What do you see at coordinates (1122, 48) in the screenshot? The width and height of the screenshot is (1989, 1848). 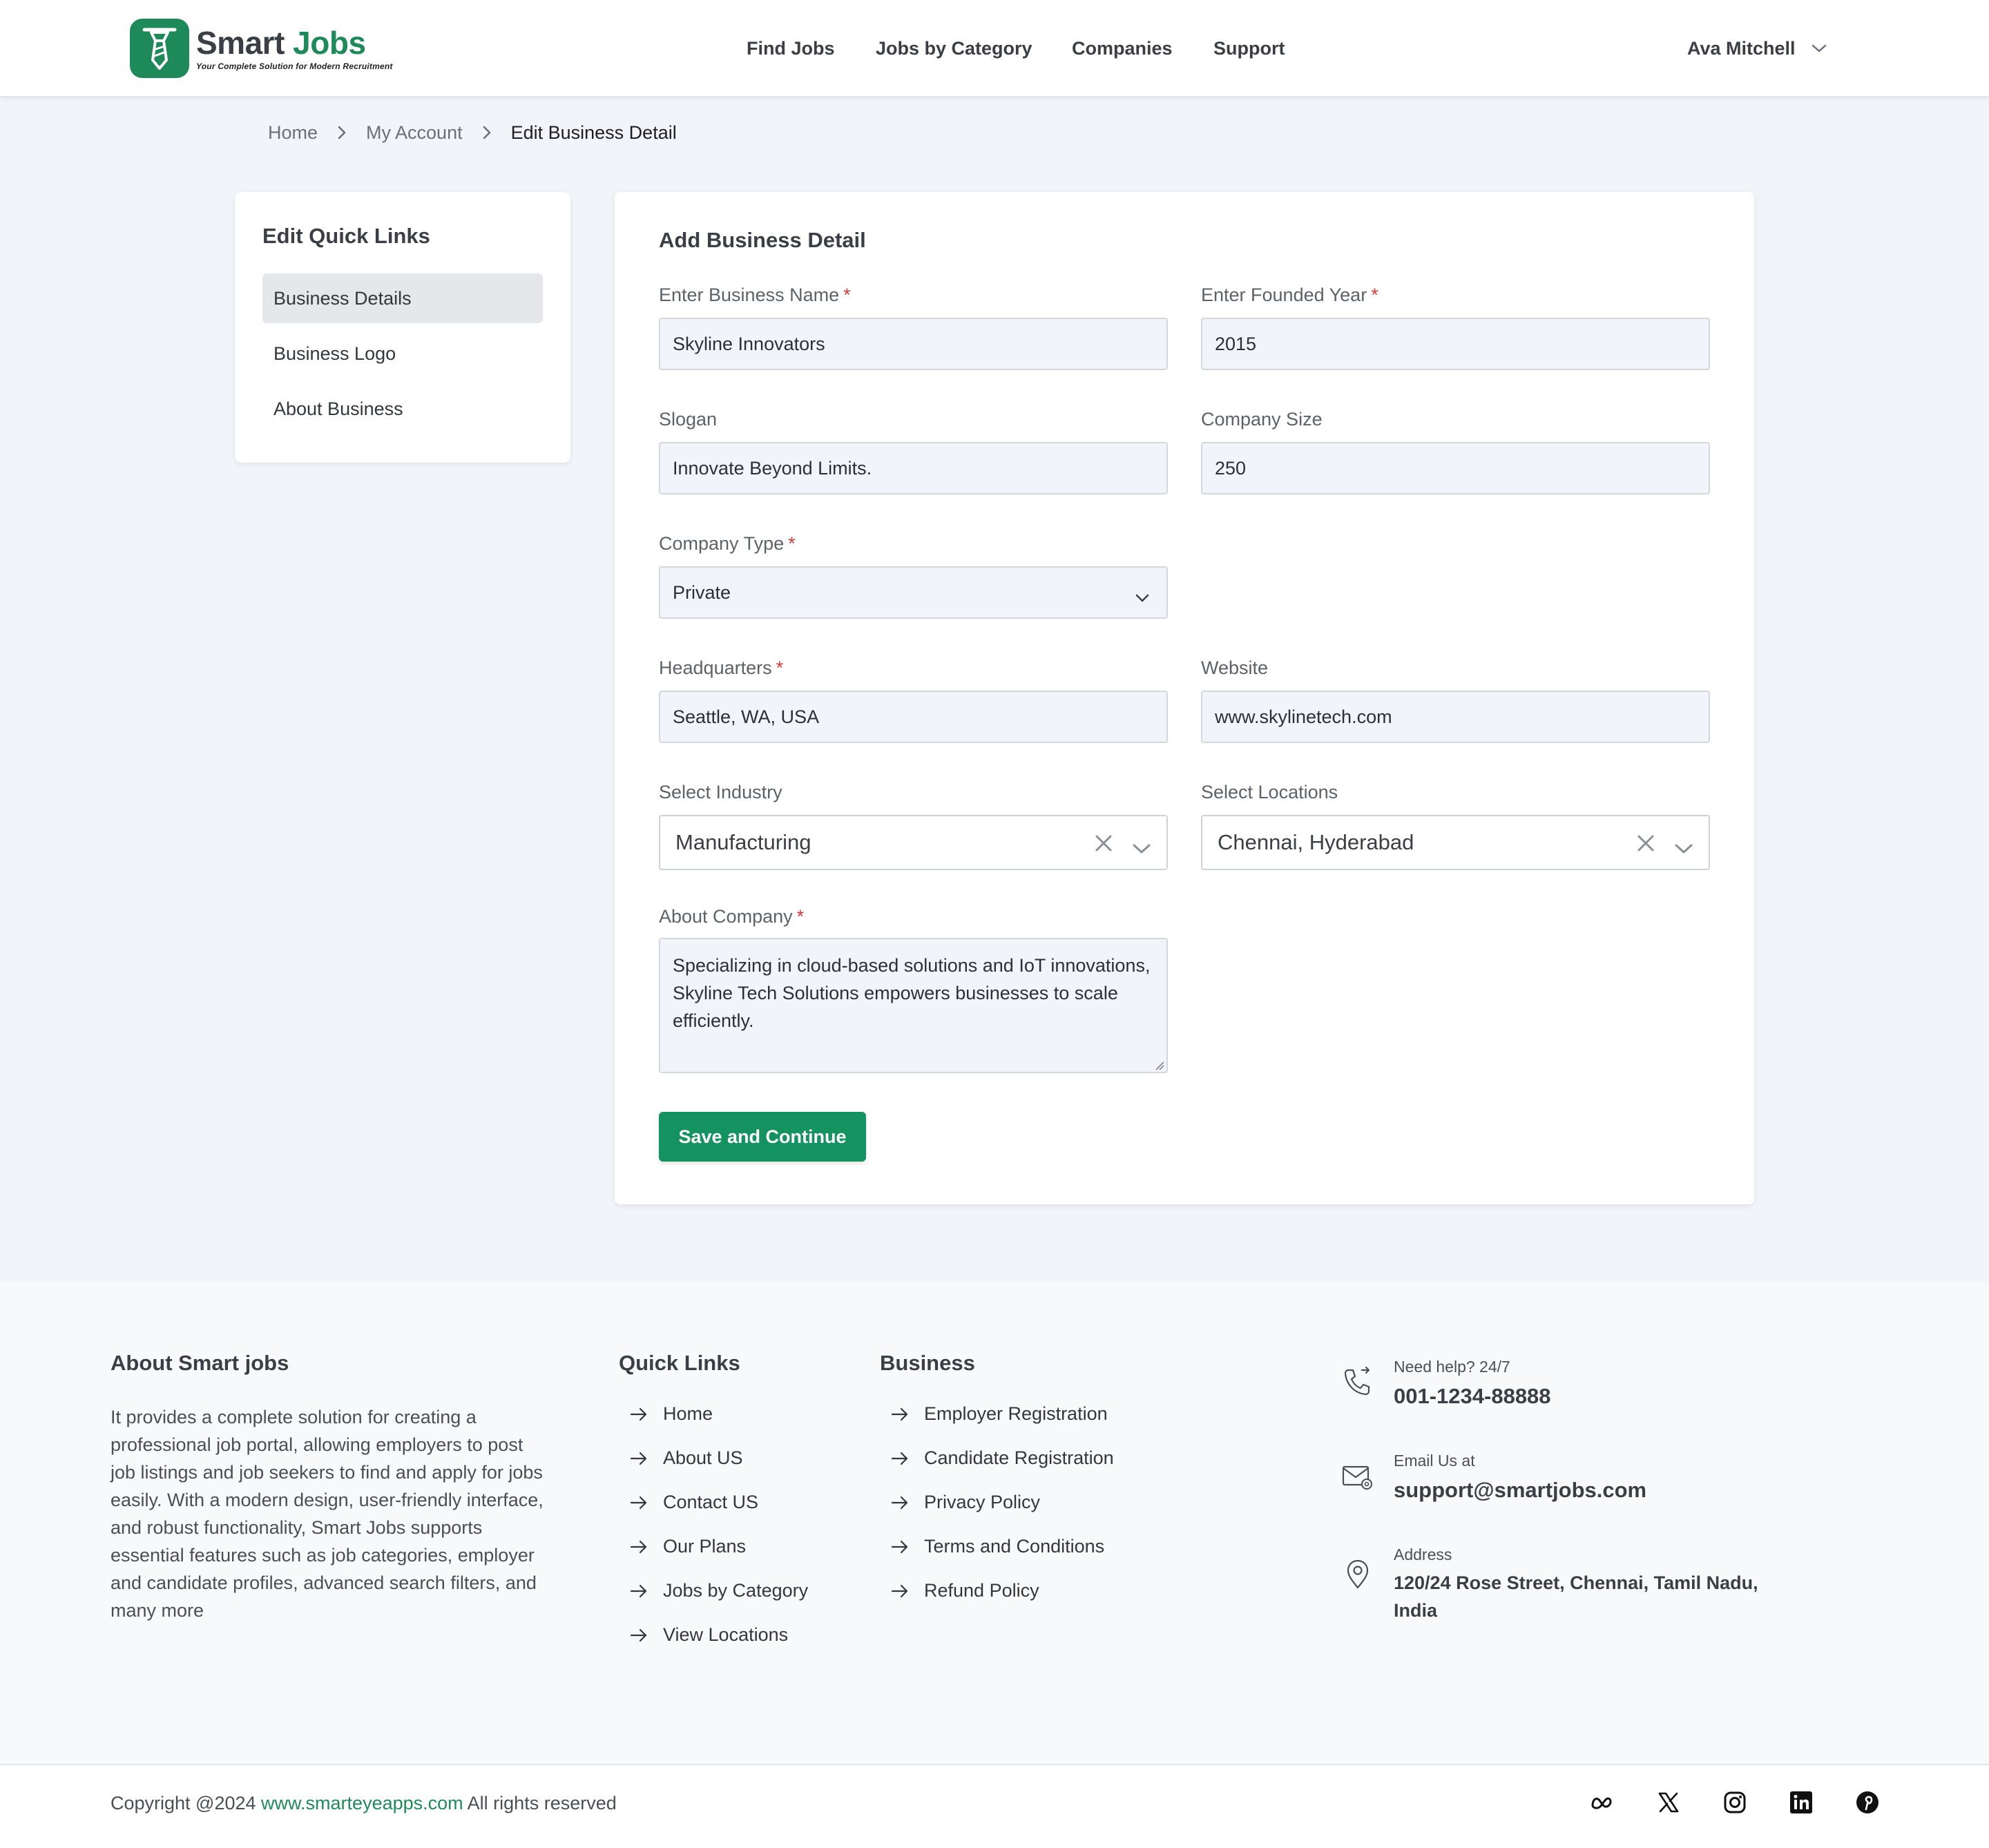 I see `nav-companies: Companies` at bounding box center [1122, 48].